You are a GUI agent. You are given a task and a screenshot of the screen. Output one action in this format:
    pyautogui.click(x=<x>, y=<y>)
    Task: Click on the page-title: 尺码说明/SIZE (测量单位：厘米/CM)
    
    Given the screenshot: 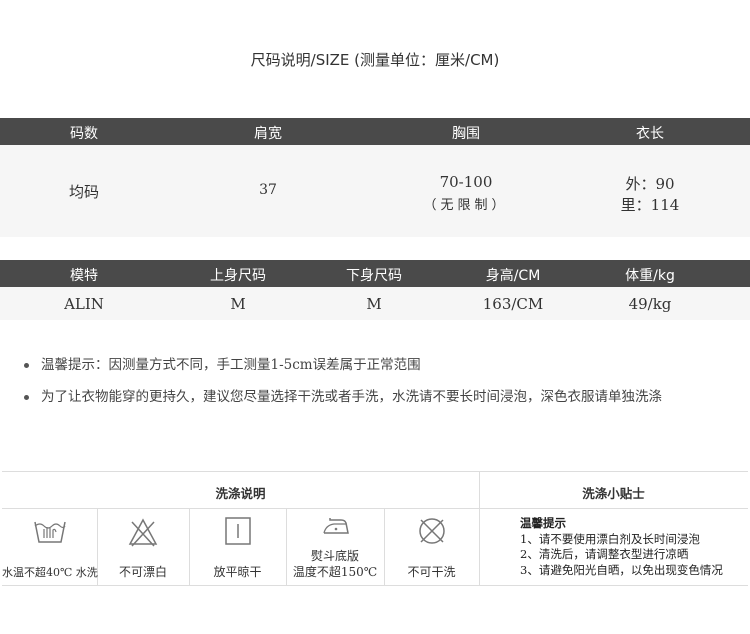 What is the action you would take?
    pyautogui.click(x=375, y=60)
    